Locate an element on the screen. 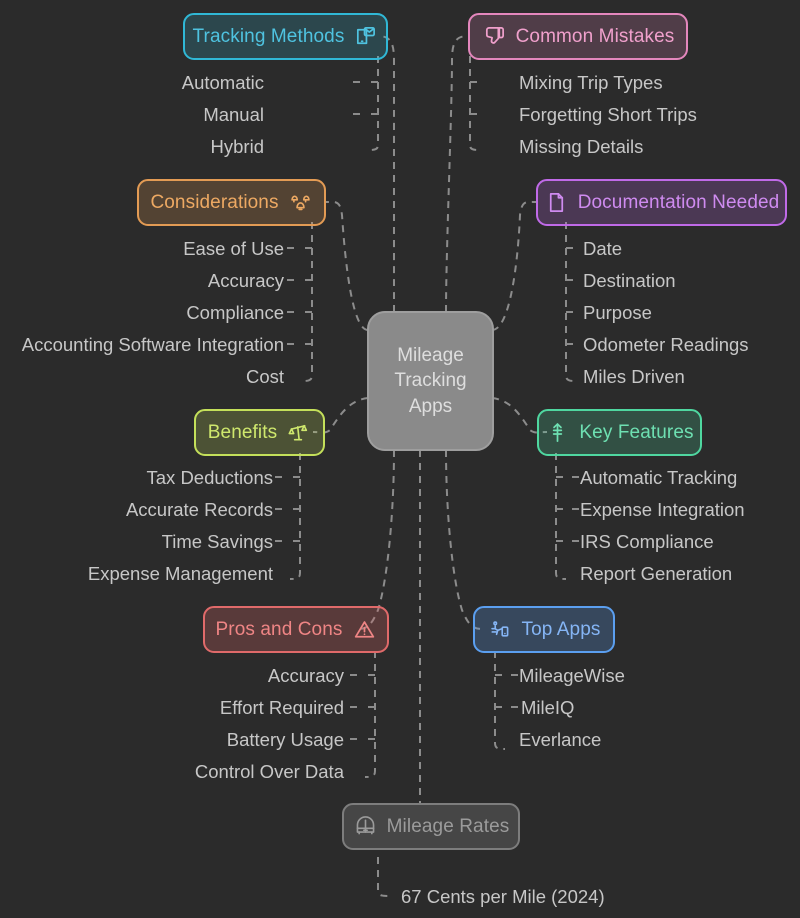  leaf-considerations-4: Cost is located at coordinates (264, 376).